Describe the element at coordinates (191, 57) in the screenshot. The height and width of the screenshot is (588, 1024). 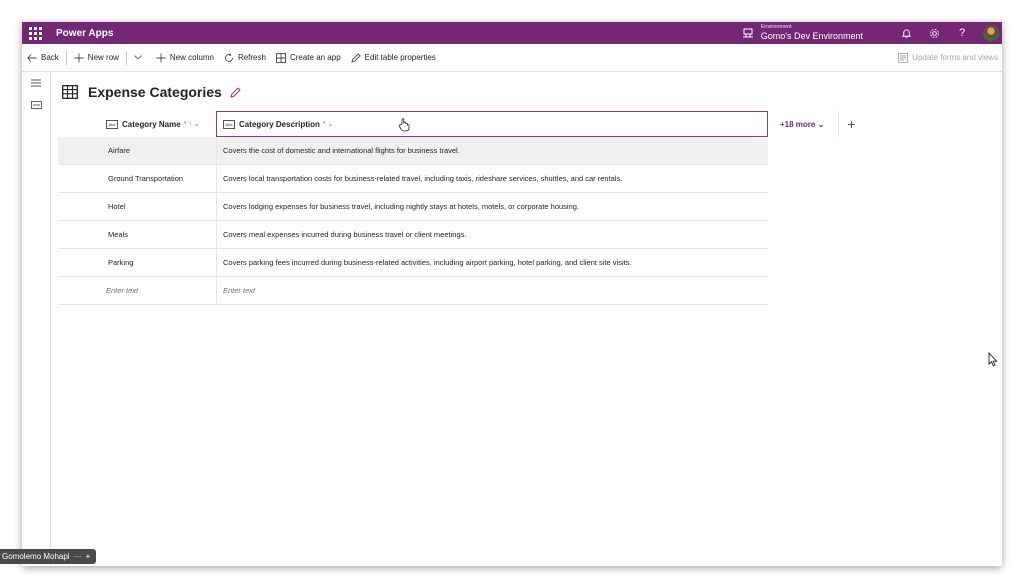
I see `new-column-label: New column` at that location.